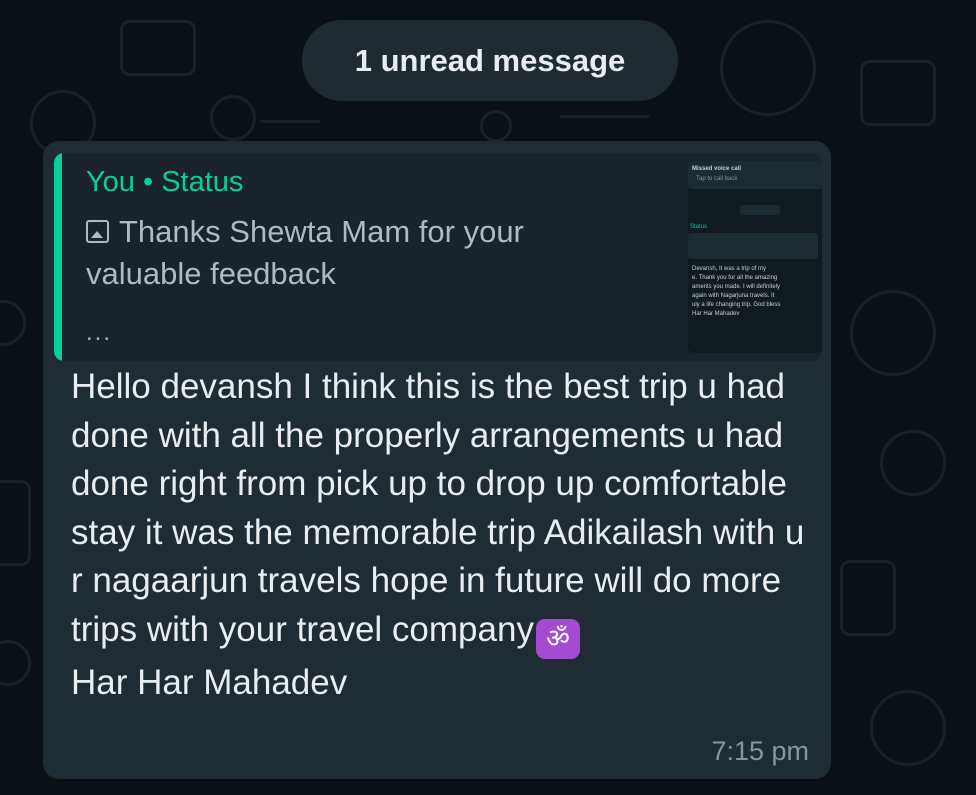 The width and height of the screenshot is (976, 795). Describe the element at coordinates (729, 269) in the screenshot. I see `thumb-feedback-line: Devansh, It was a trip of my` at that location.